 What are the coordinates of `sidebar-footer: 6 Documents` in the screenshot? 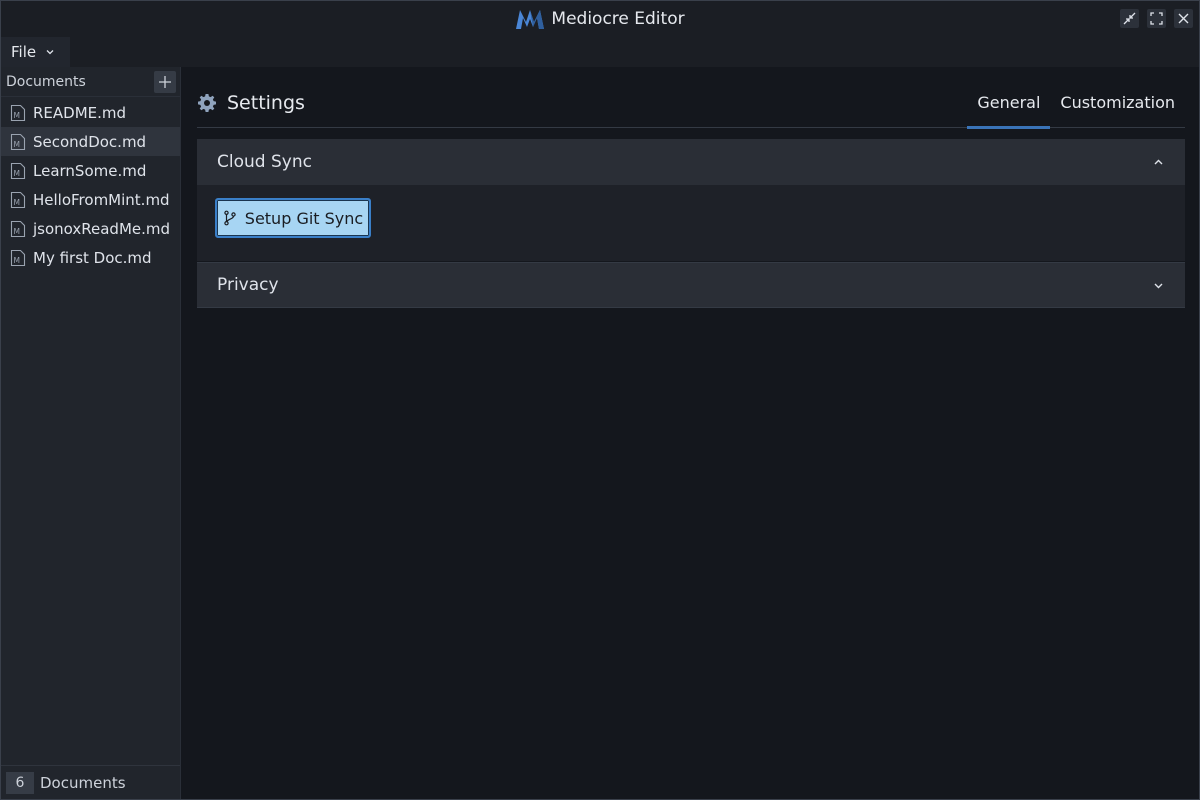 It's located at (90, 782).